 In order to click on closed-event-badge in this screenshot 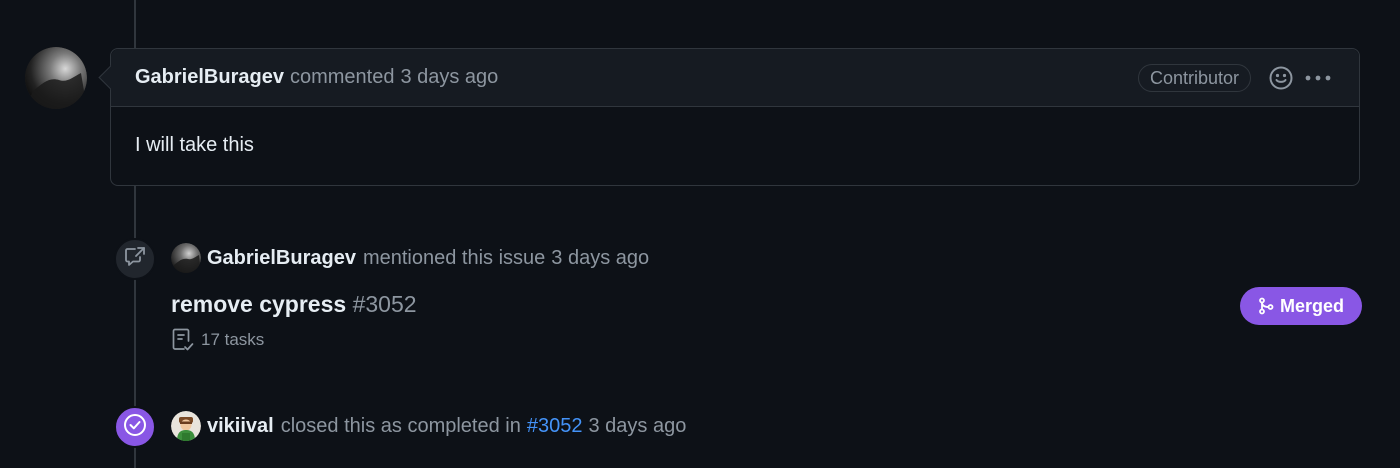, I will do `click(135, 427)`.